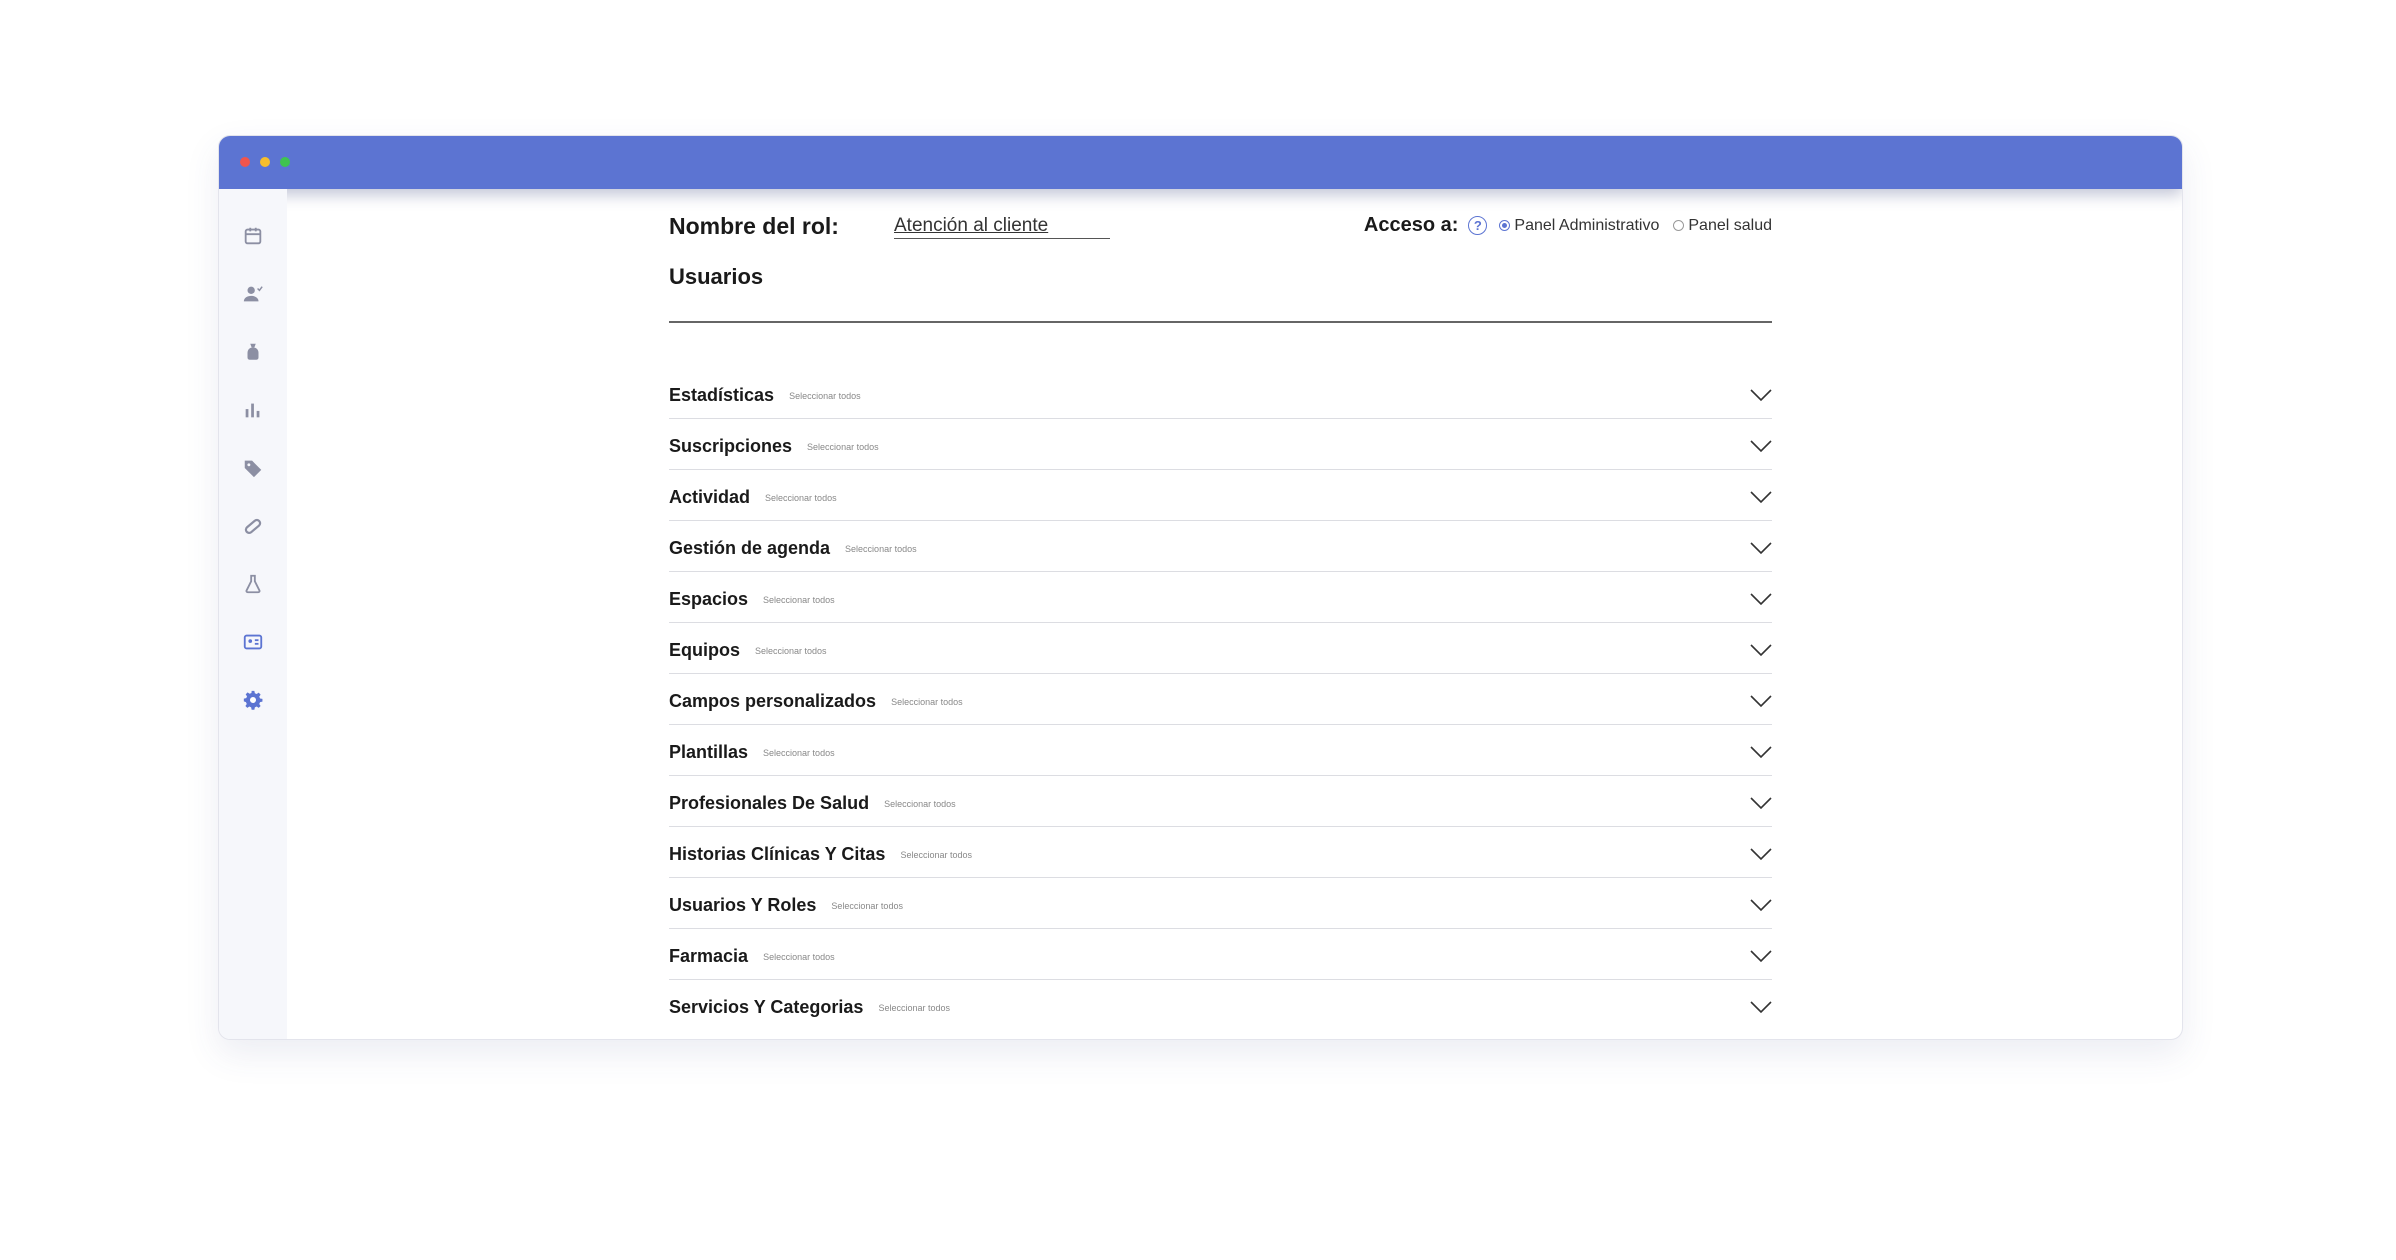 This screenshot has height=1260, width=2396. I want to click on permission-group-title: Profesionales De Salud Seleccionar todos, so click(812, 803).